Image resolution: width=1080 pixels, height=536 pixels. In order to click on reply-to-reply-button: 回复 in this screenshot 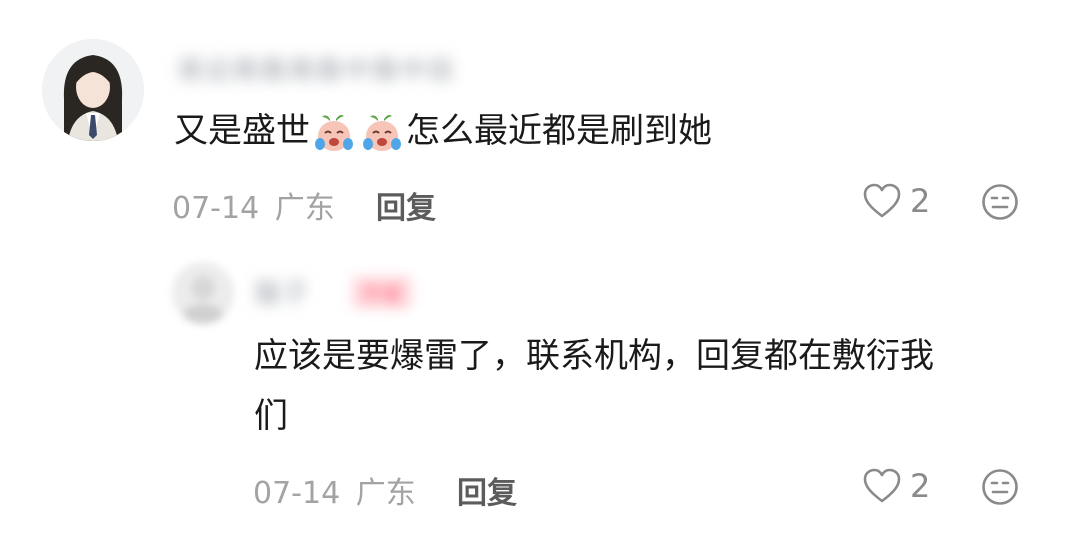, I will do `click(487, 490)`.